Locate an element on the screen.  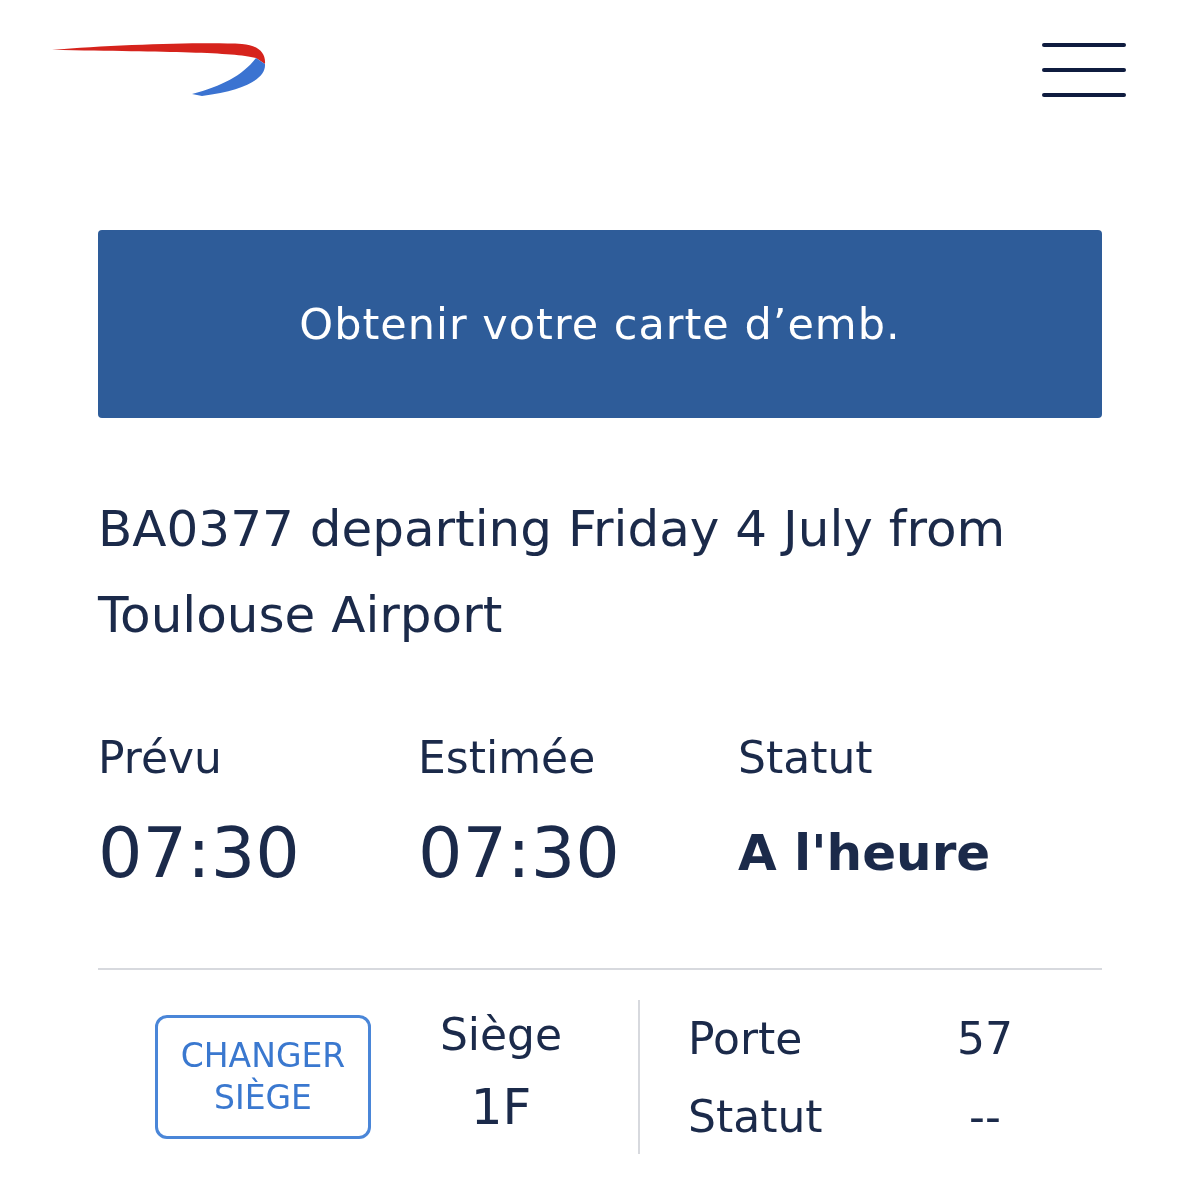
info-value: -- is located at coordinates (985, 1117).